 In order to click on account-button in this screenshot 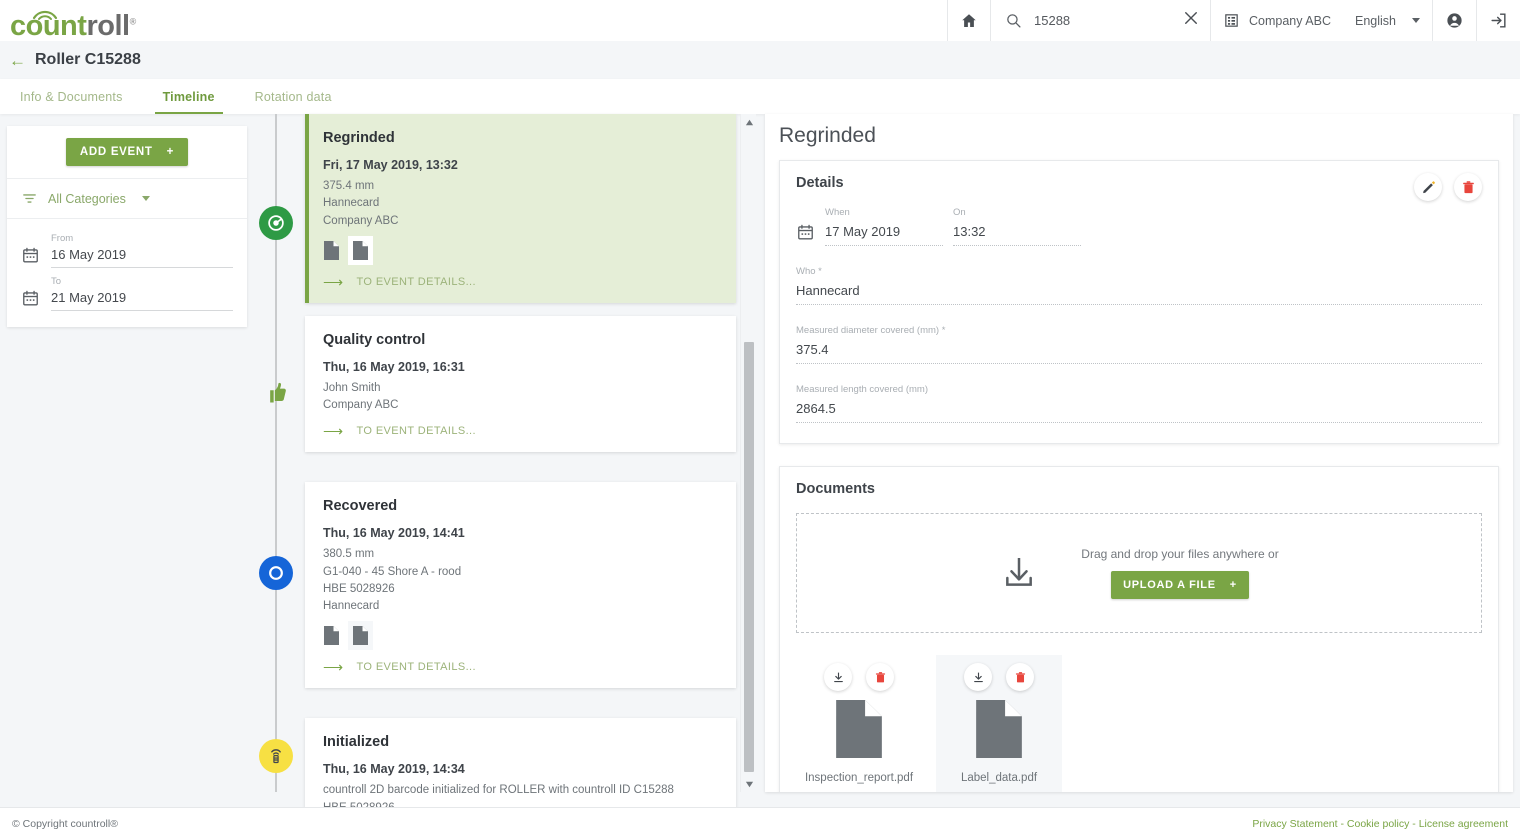, I will do `click(1454, 20)`.